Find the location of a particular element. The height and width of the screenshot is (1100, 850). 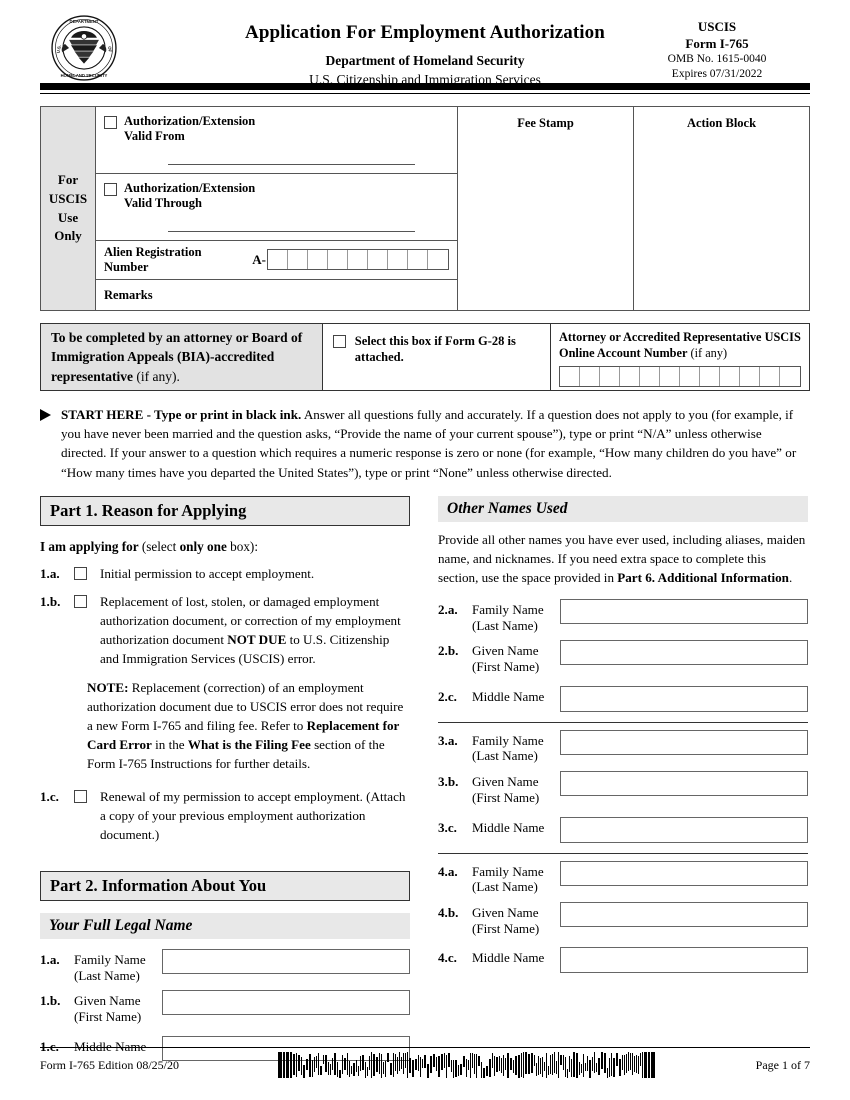

question-1c-number: 1.c. is located at coordinates (49, 796).